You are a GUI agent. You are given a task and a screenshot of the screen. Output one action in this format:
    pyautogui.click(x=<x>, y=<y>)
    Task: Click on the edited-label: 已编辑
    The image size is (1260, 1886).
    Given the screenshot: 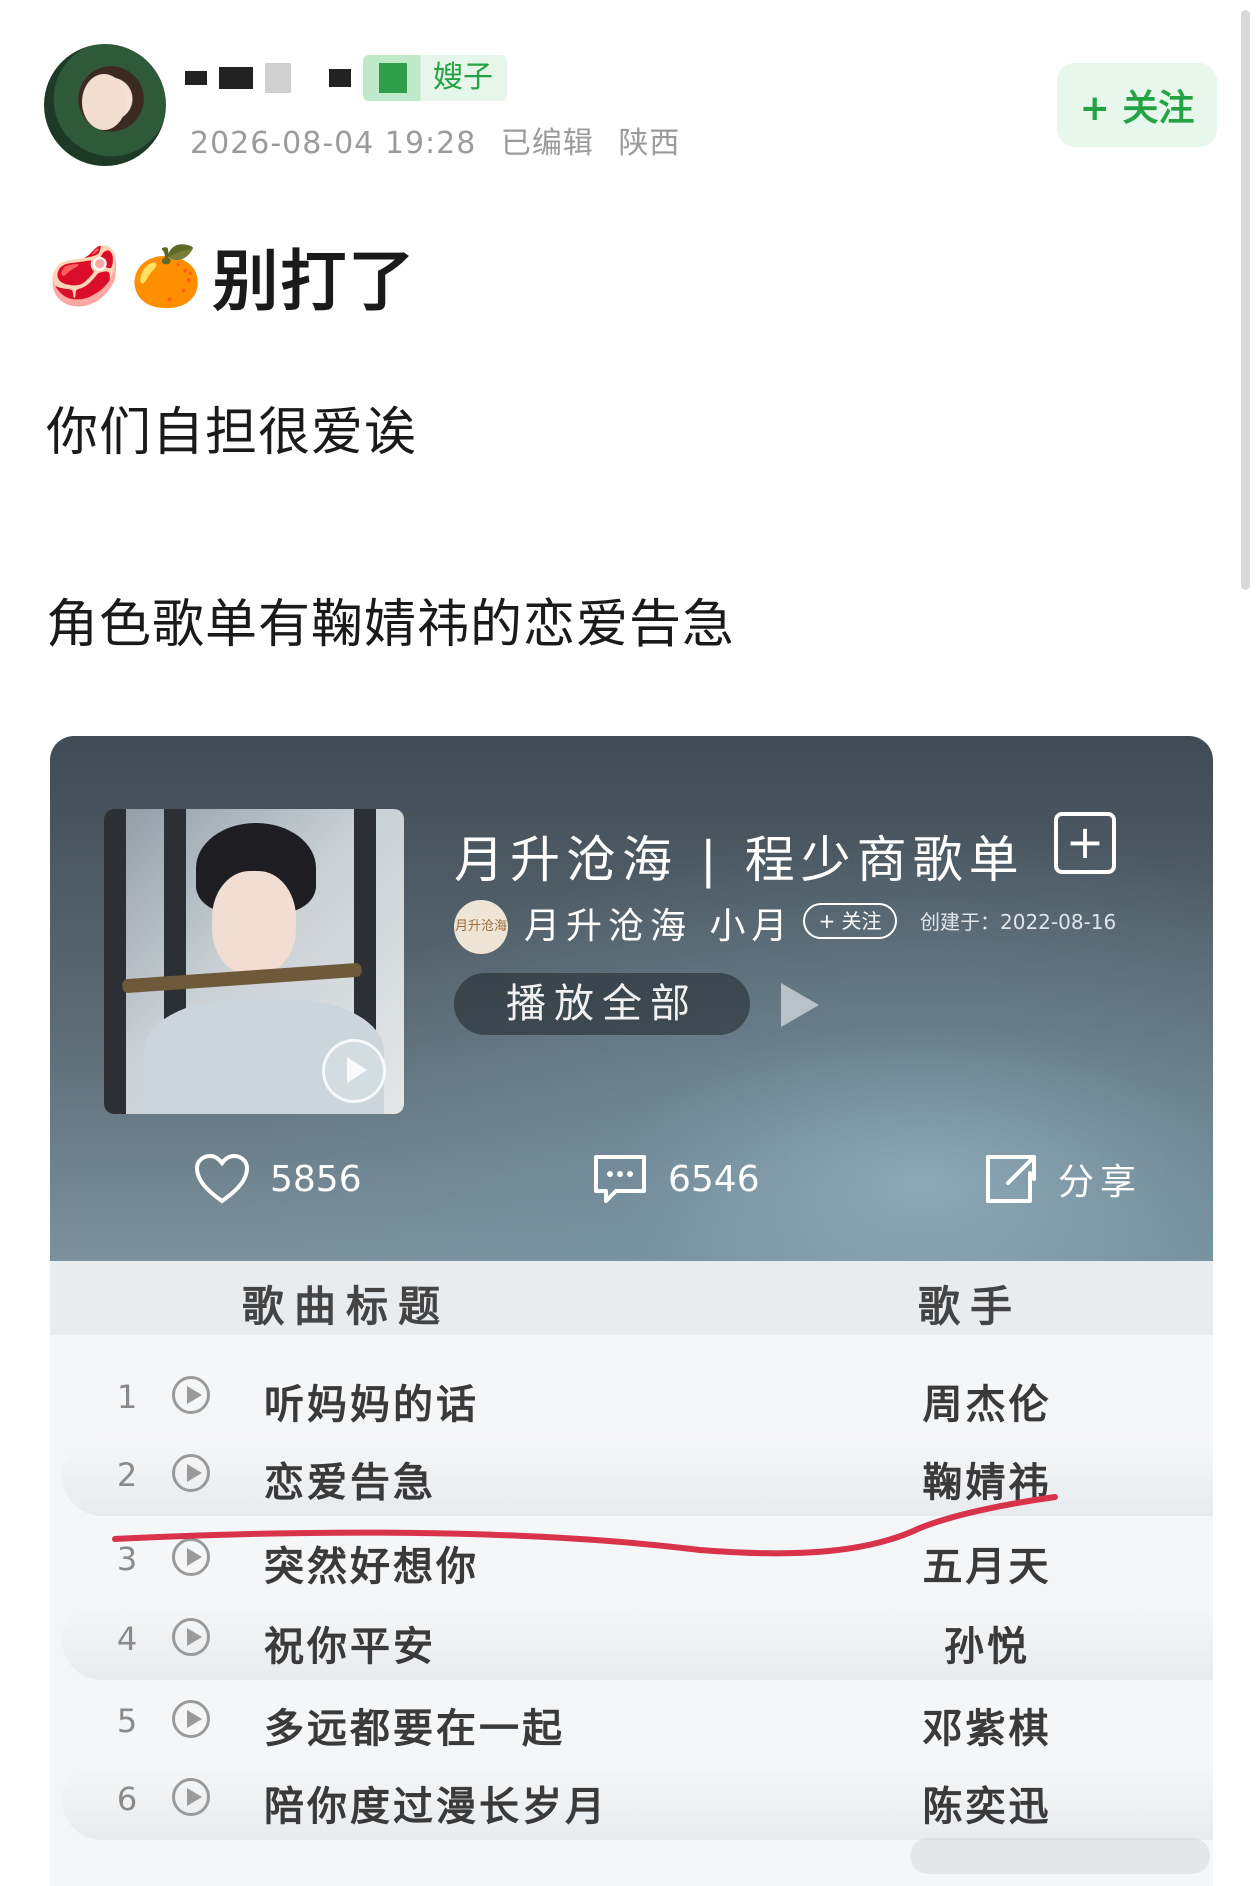 What is the action you would take?
    pyautogui.click(x=547, y=143)
    